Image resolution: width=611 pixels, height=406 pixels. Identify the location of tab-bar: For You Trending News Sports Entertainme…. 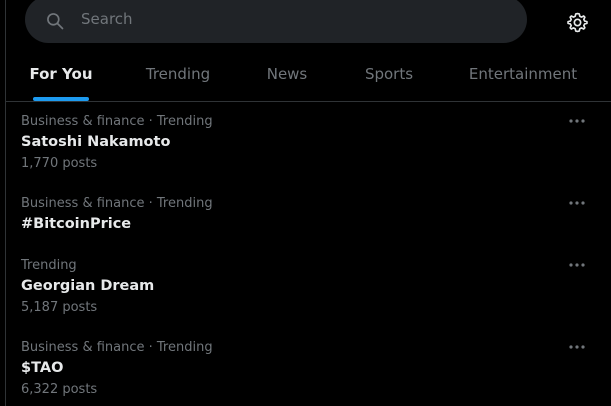
(308, 75).